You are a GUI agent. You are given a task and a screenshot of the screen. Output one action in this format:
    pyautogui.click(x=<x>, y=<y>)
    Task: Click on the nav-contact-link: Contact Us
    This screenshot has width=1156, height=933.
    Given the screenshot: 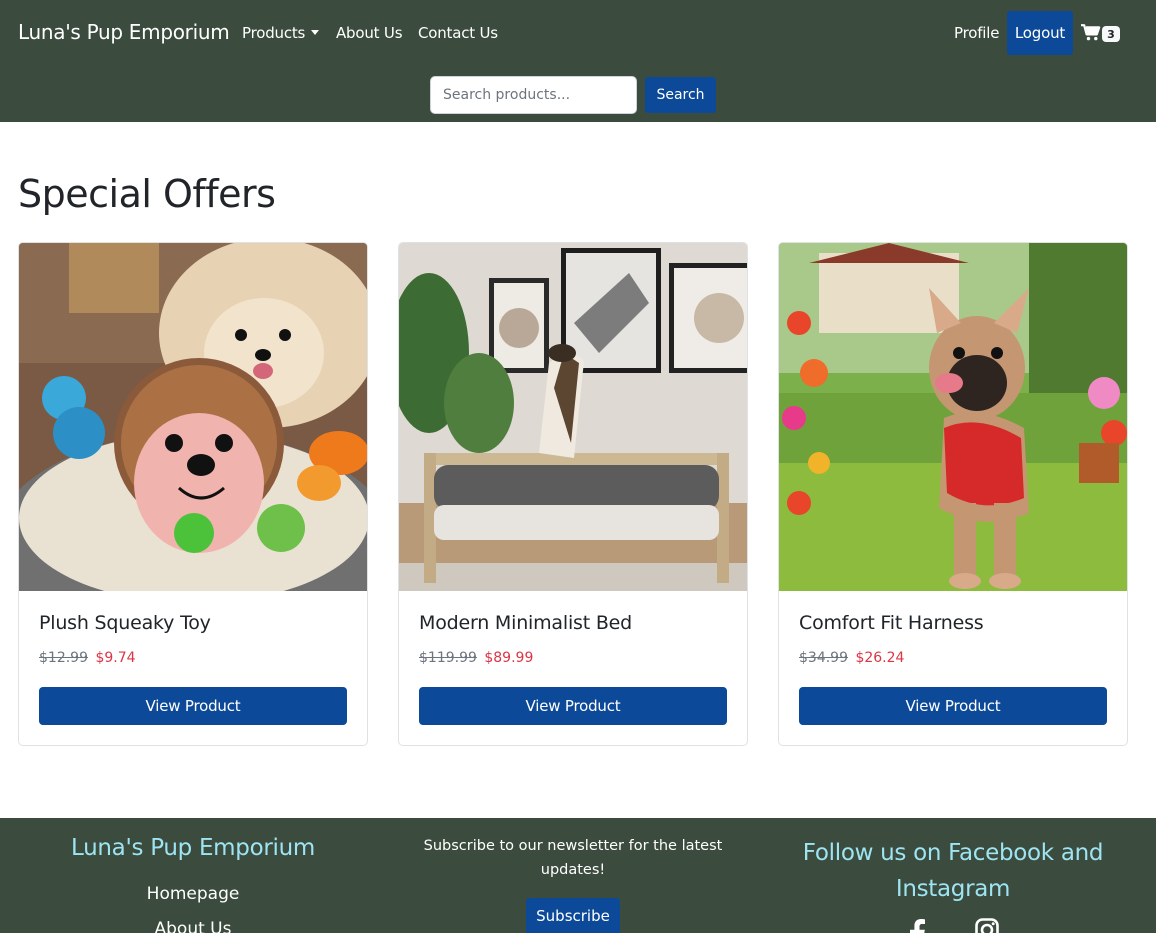 What is the action you would take?
    pyautogui.click(x=458, y=33)
    